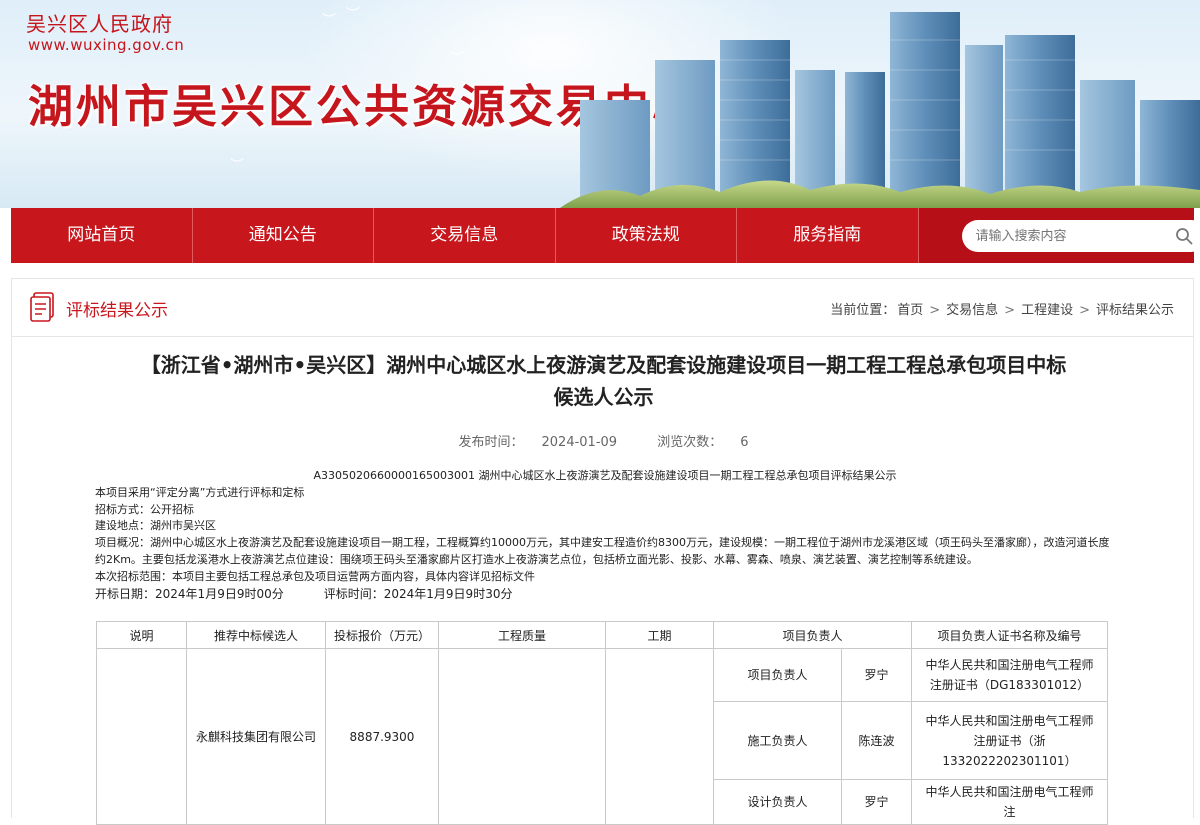 The width and height of the screenshot is (1200, 825). Describe the element at coordinates (647, 235) in the screenshot. I see `nav-item-policies: 政策法规` at that location.